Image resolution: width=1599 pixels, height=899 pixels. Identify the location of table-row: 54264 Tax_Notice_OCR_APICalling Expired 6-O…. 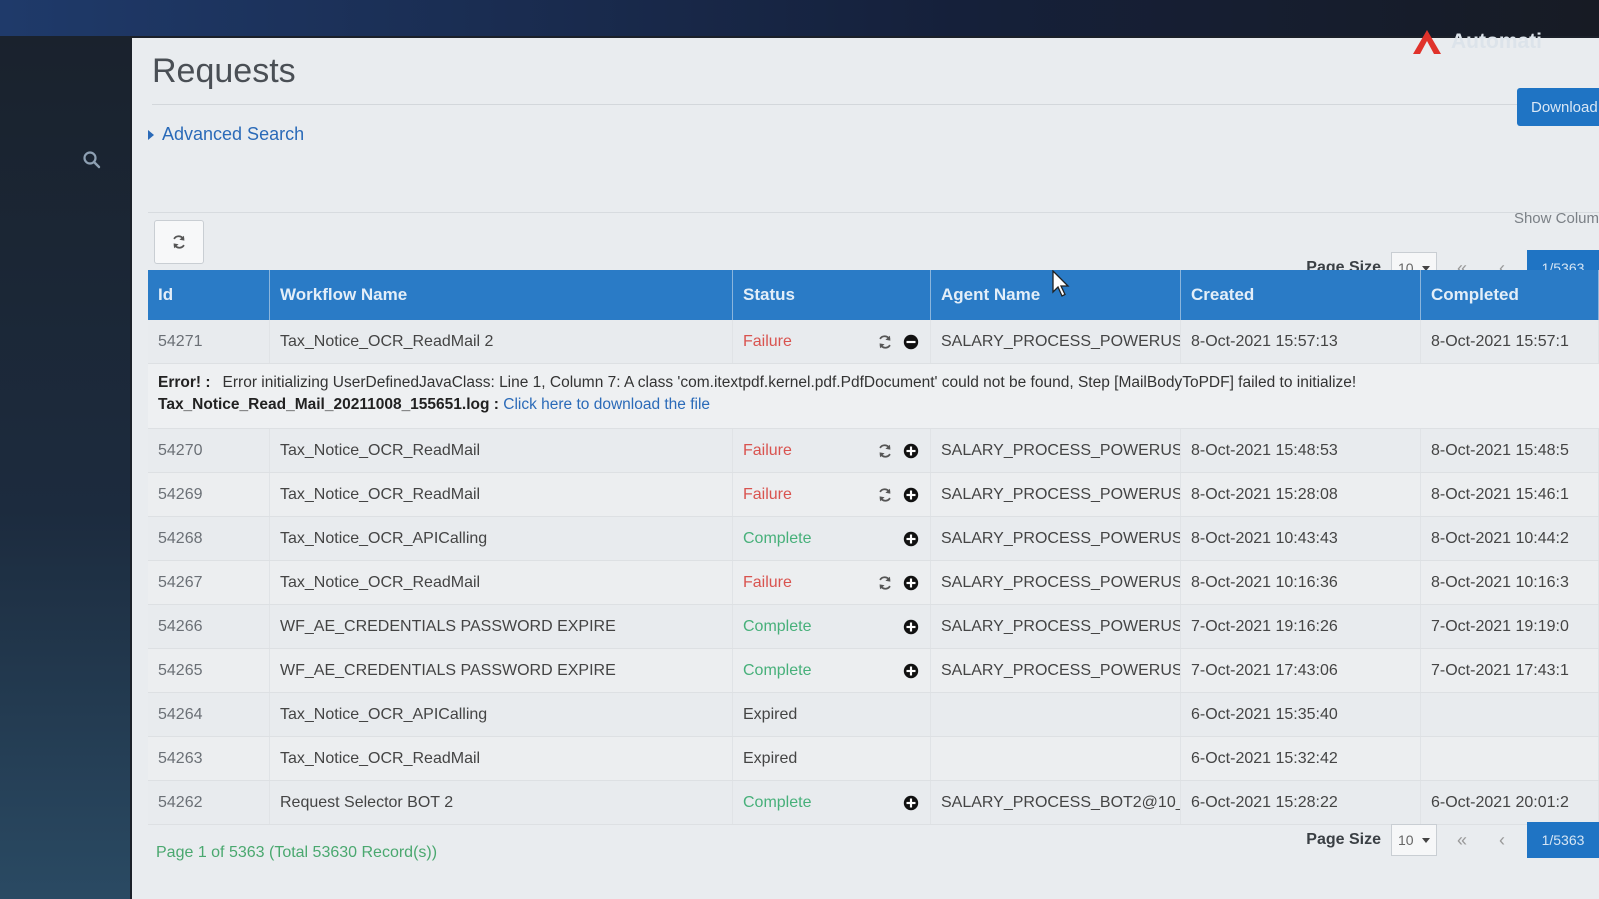
(873, 715).